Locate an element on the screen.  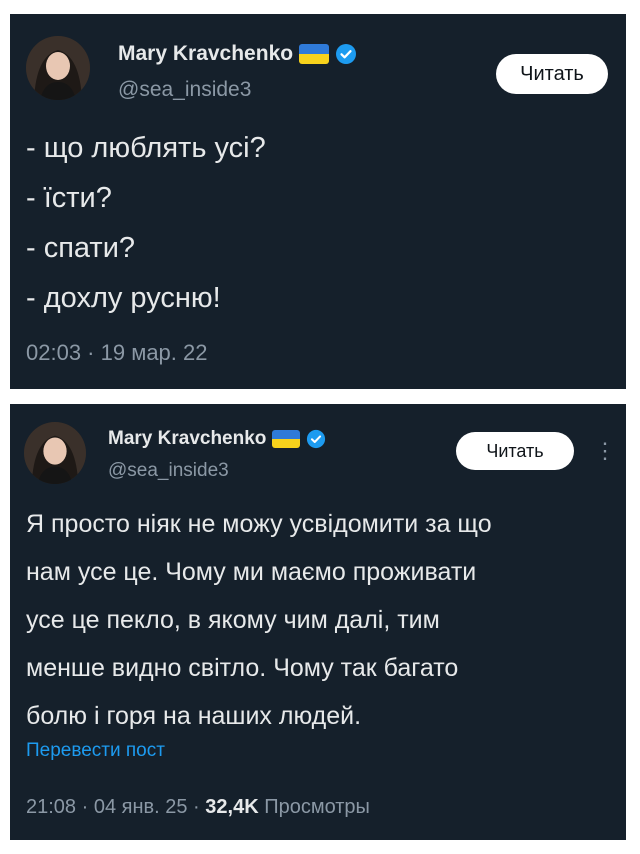
tweet-text-line: Я просто ніяк не можу усвідомити за що is located at coordinates (259, 524).